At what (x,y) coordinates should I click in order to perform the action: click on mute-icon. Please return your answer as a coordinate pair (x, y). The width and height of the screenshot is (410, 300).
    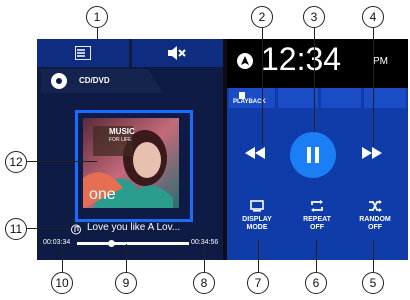
    Looking at the image, I should click on (177, 53).